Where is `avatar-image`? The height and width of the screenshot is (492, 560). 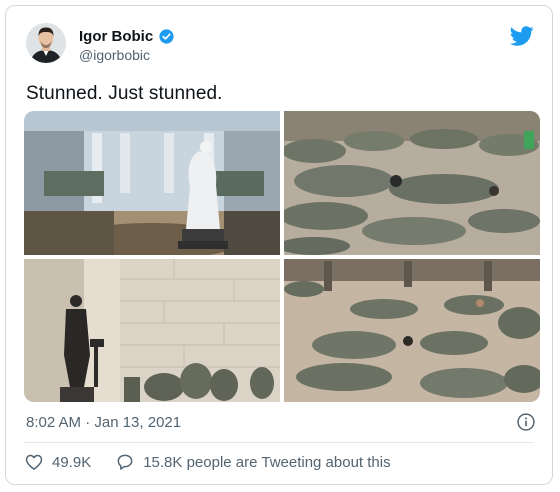
avatar-image is located at coordinates (46, 43).